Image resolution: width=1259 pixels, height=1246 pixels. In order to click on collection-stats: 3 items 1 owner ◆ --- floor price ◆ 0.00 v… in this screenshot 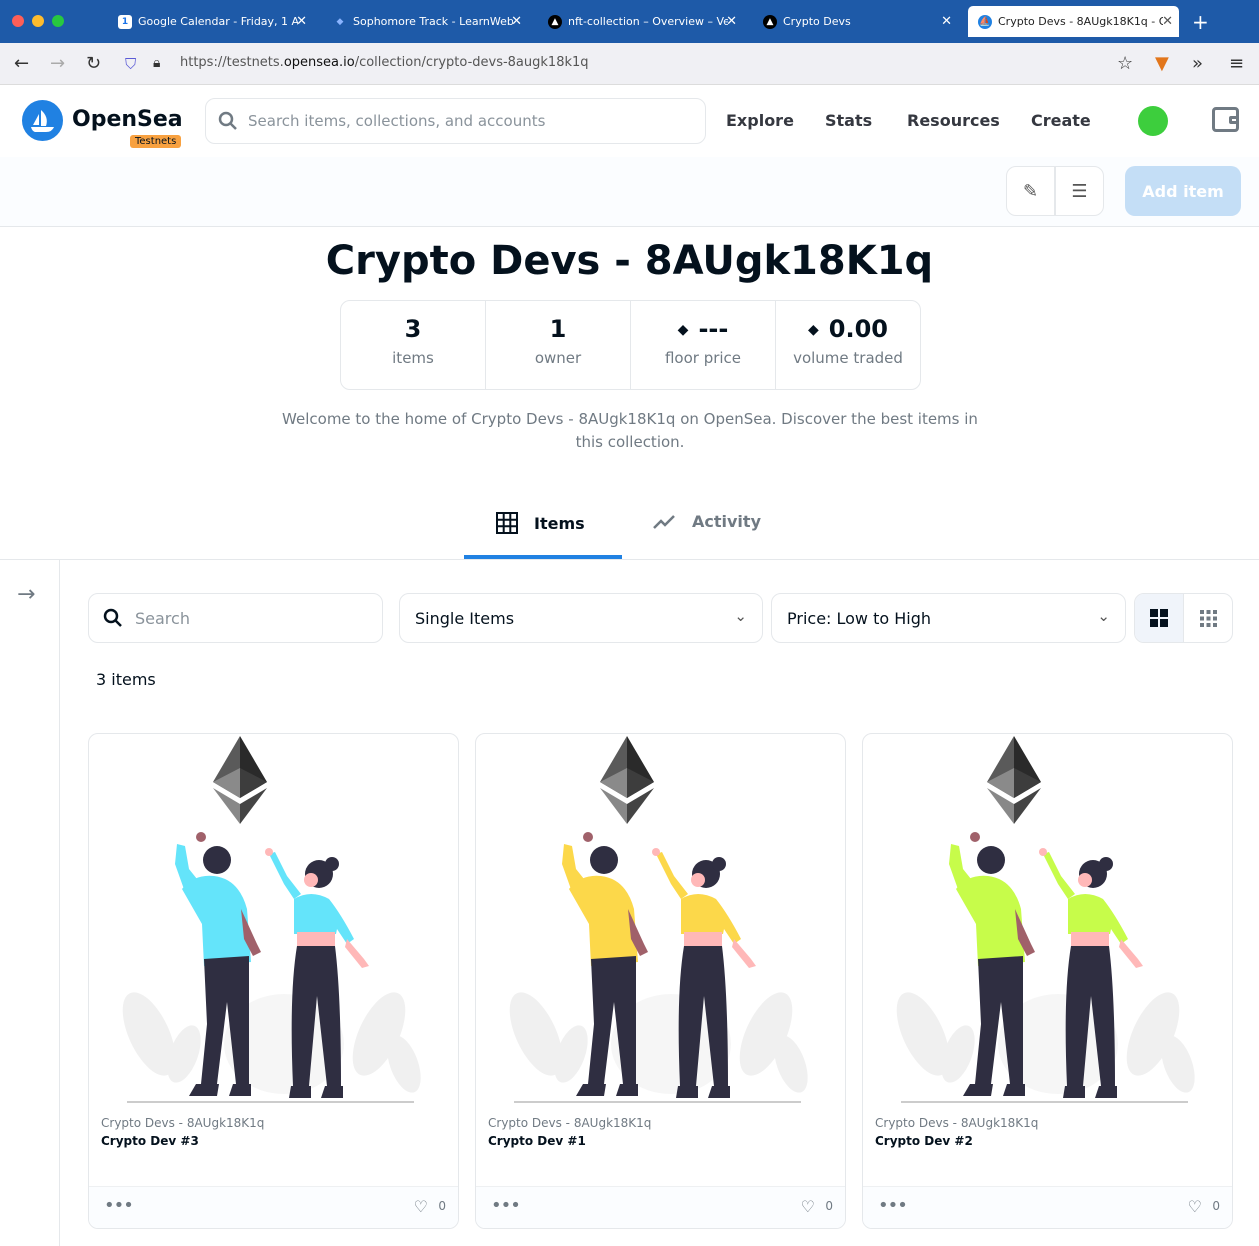, I will do `click(630, 345)`.